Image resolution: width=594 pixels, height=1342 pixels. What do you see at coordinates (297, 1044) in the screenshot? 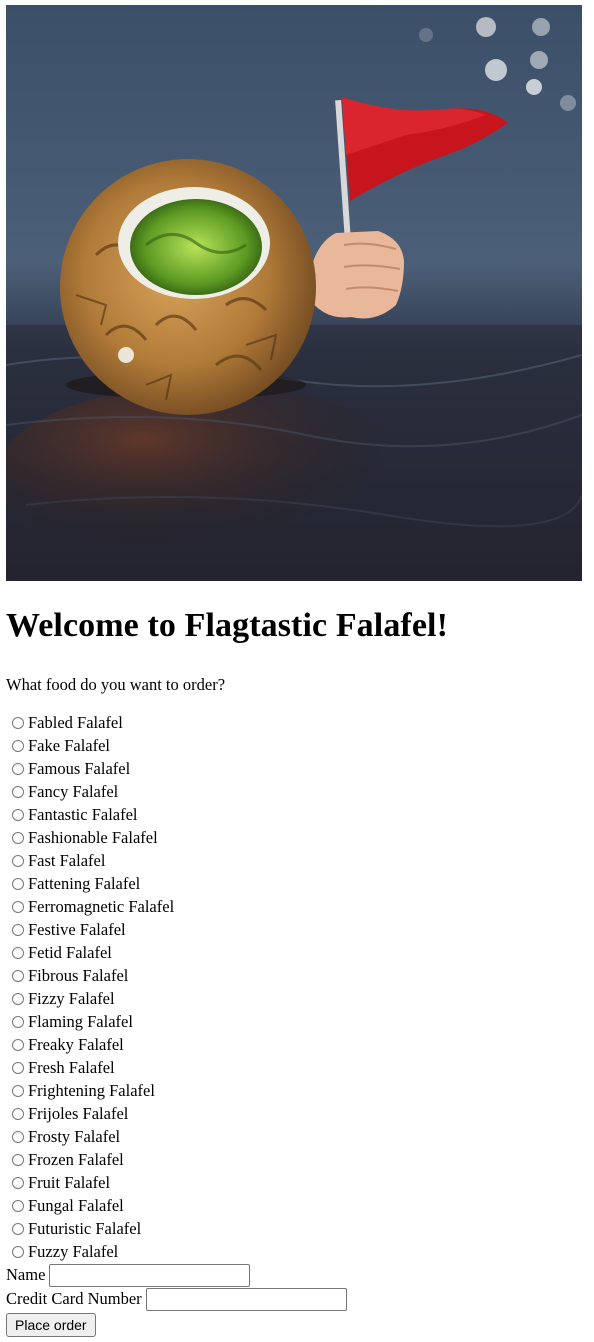
I see `food-option: Freaky Falafel` at bounding box center [297, 1044].